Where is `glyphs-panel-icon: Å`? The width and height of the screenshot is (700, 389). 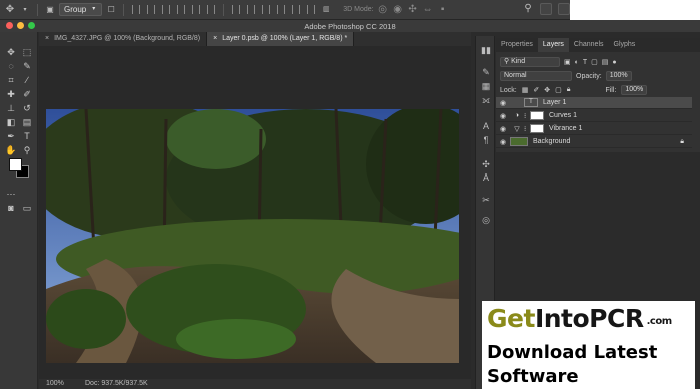 glyphs-panel-icon: Å is located at coordinates (486, 178).